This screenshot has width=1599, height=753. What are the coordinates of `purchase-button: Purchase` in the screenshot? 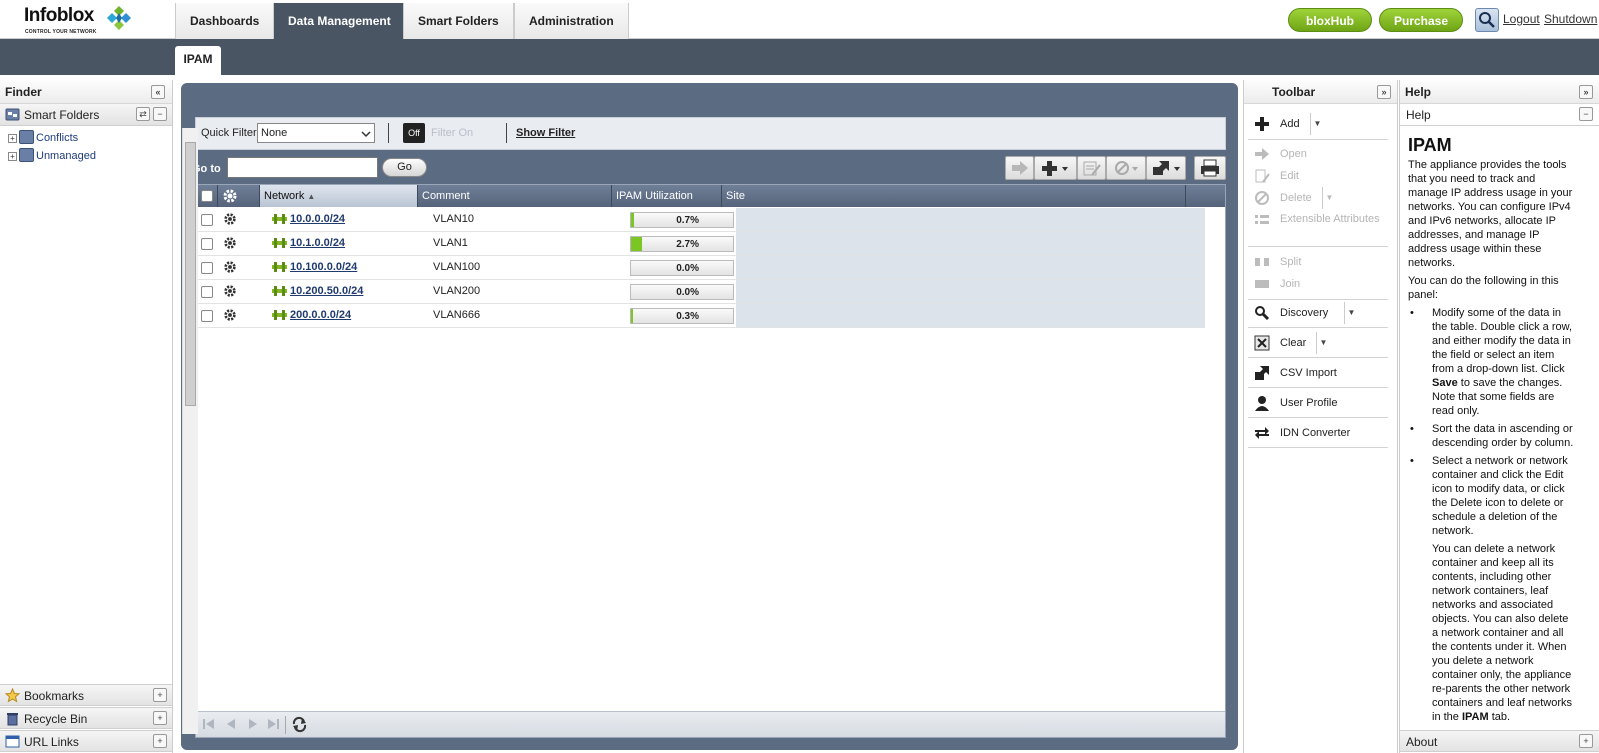 It's located at (1421, 20).